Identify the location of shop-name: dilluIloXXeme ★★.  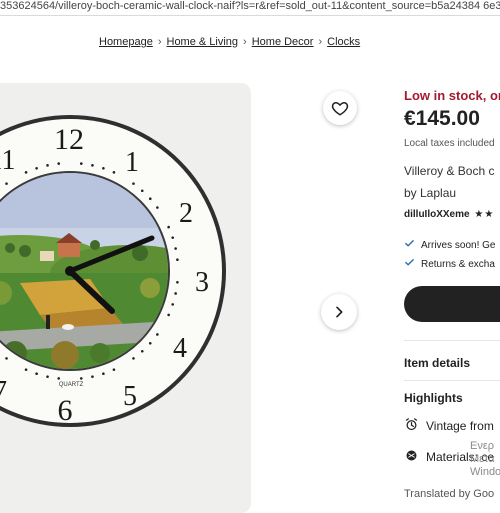
(449, 214).